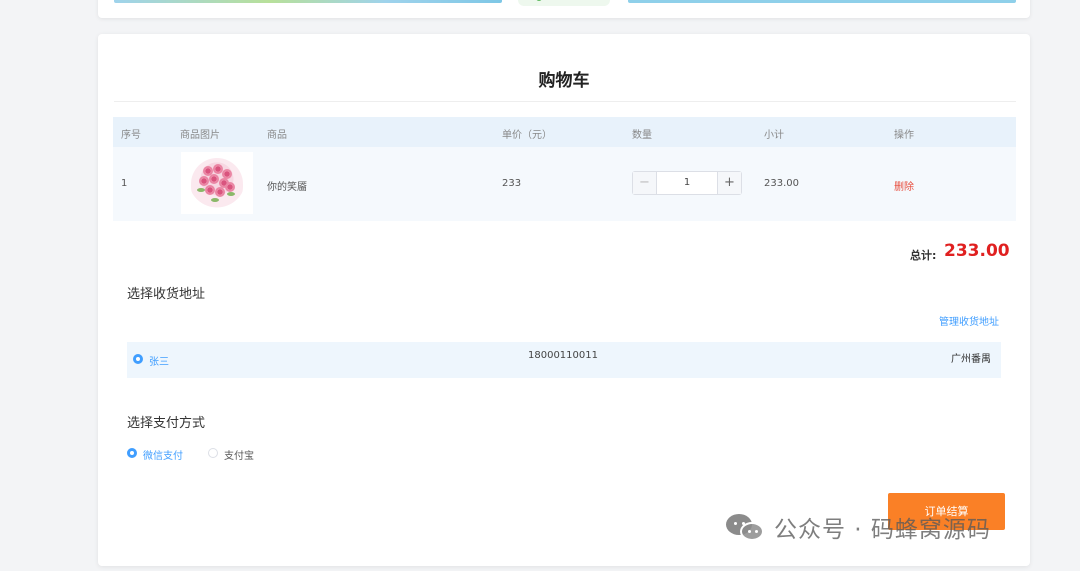 Image resolution: width=1080 pixels, height=571 pixels. What do you see at coordinates (969, 320) in the screenshot?
I see `manage-address-link: 管理收货地址` at bounding box center [969, 320].